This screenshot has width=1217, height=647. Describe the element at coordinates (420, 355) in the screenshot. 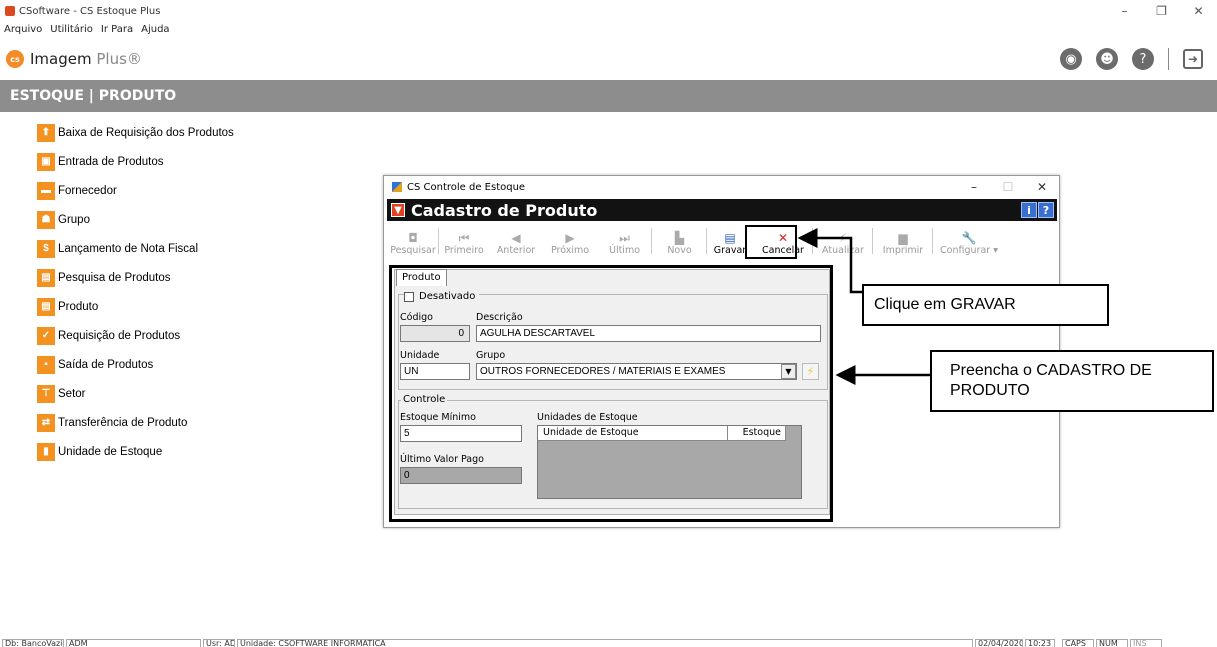

I see `unidade-label: Unidade` at that location.